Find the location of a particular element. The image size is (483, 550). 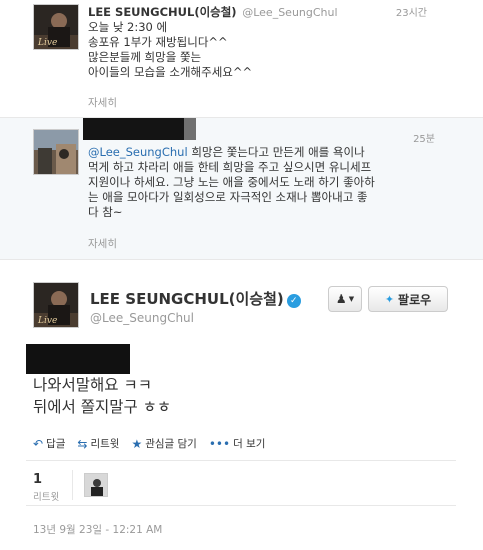

user-actions-button: ♟ ▼ is located at coordinates (345, 299).